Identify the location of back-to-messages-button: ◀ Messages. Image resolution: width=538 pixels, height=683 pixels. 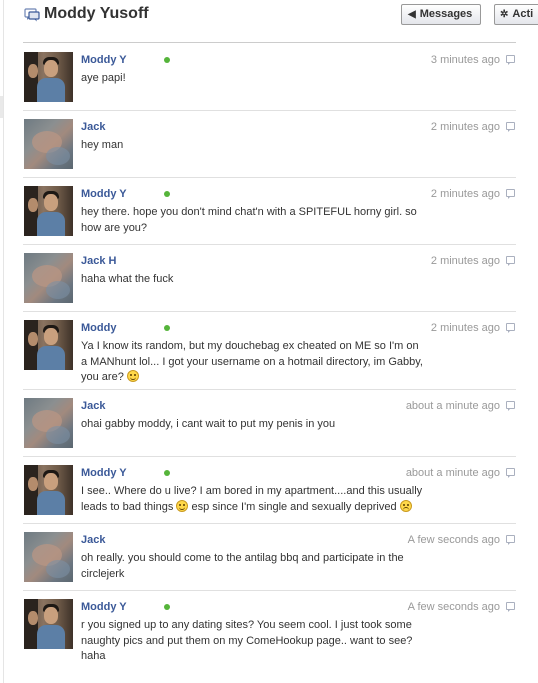
(441, 14).